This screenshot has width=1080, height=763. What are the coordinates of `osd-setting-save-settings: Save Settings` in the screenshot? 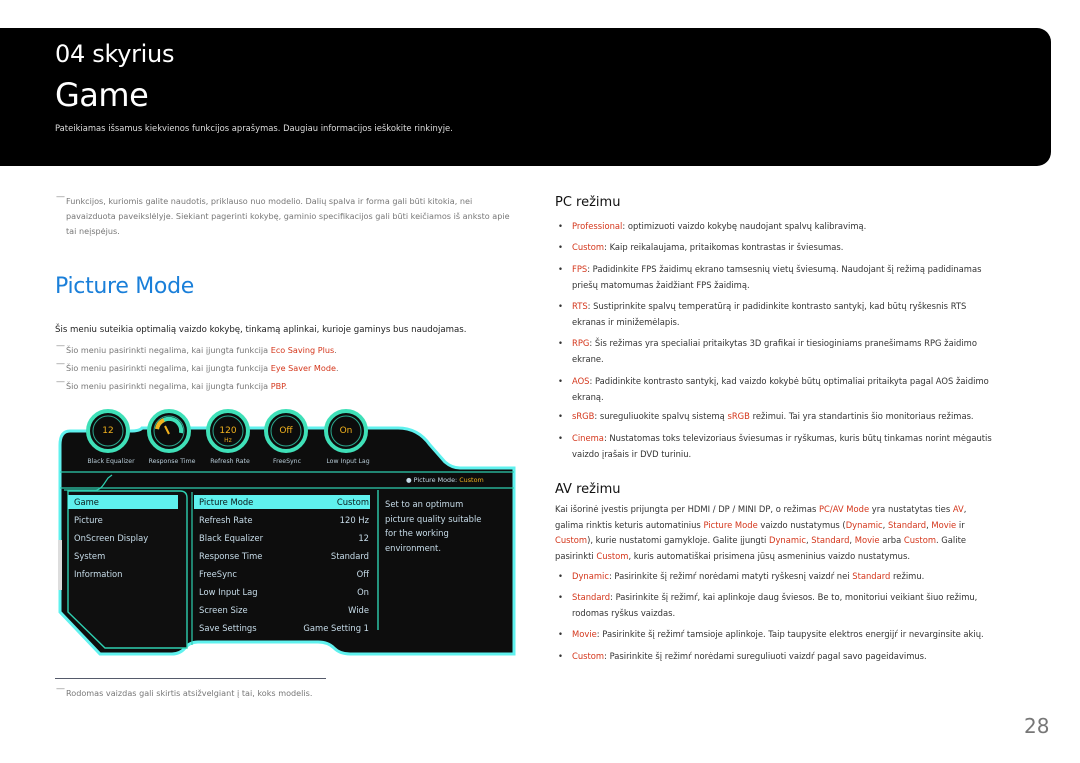 It's located at (228, 628).